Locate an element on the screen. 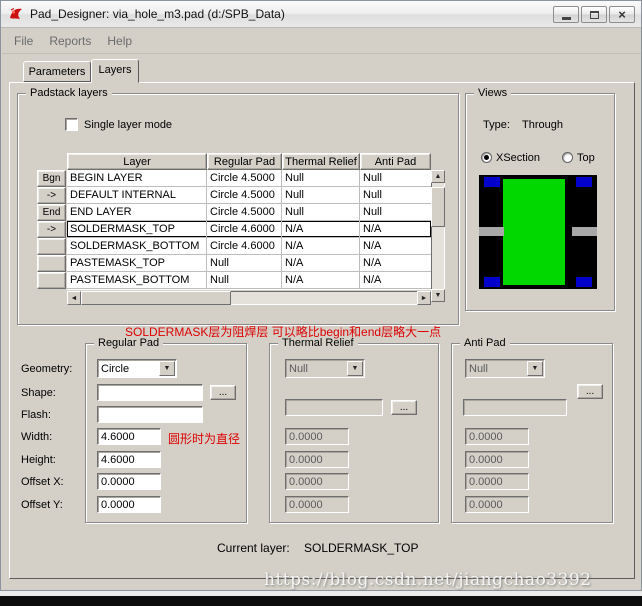 The height and width of the screenshot is (606, 642). regular-pad-width-input is located at coordinates (129, 436).